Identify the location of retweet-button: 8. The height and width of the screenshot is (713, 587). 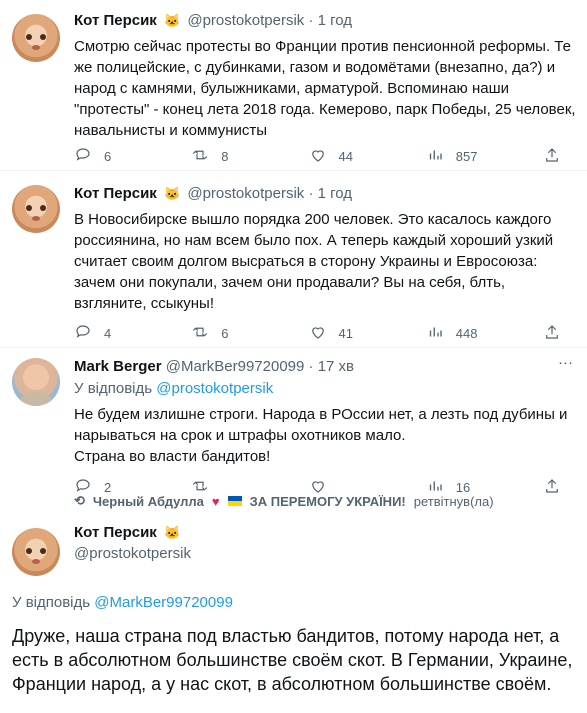
(239, 156).